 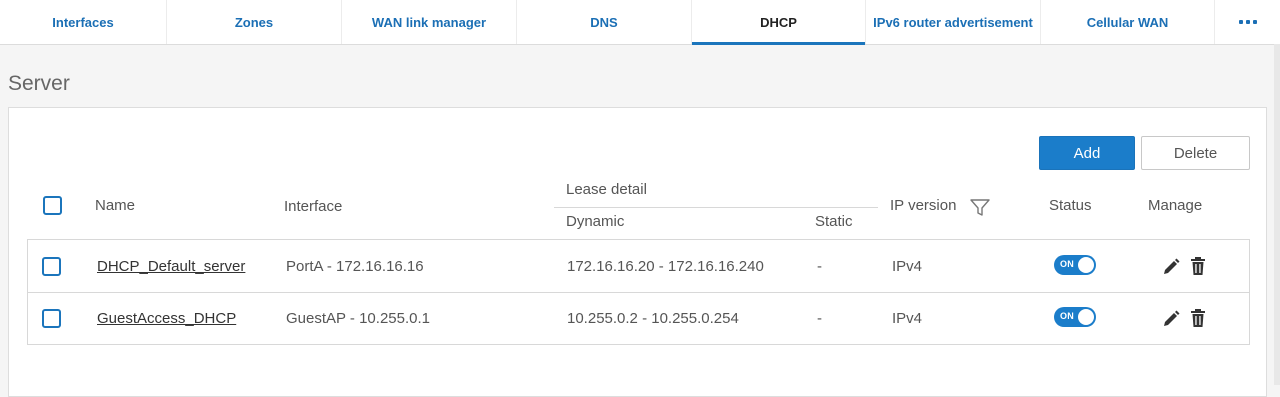 What do you see at coordinates (779, 22) in the screenshot?
I see `tab-dhcp: DHCP` at bounding box center [779, 22].